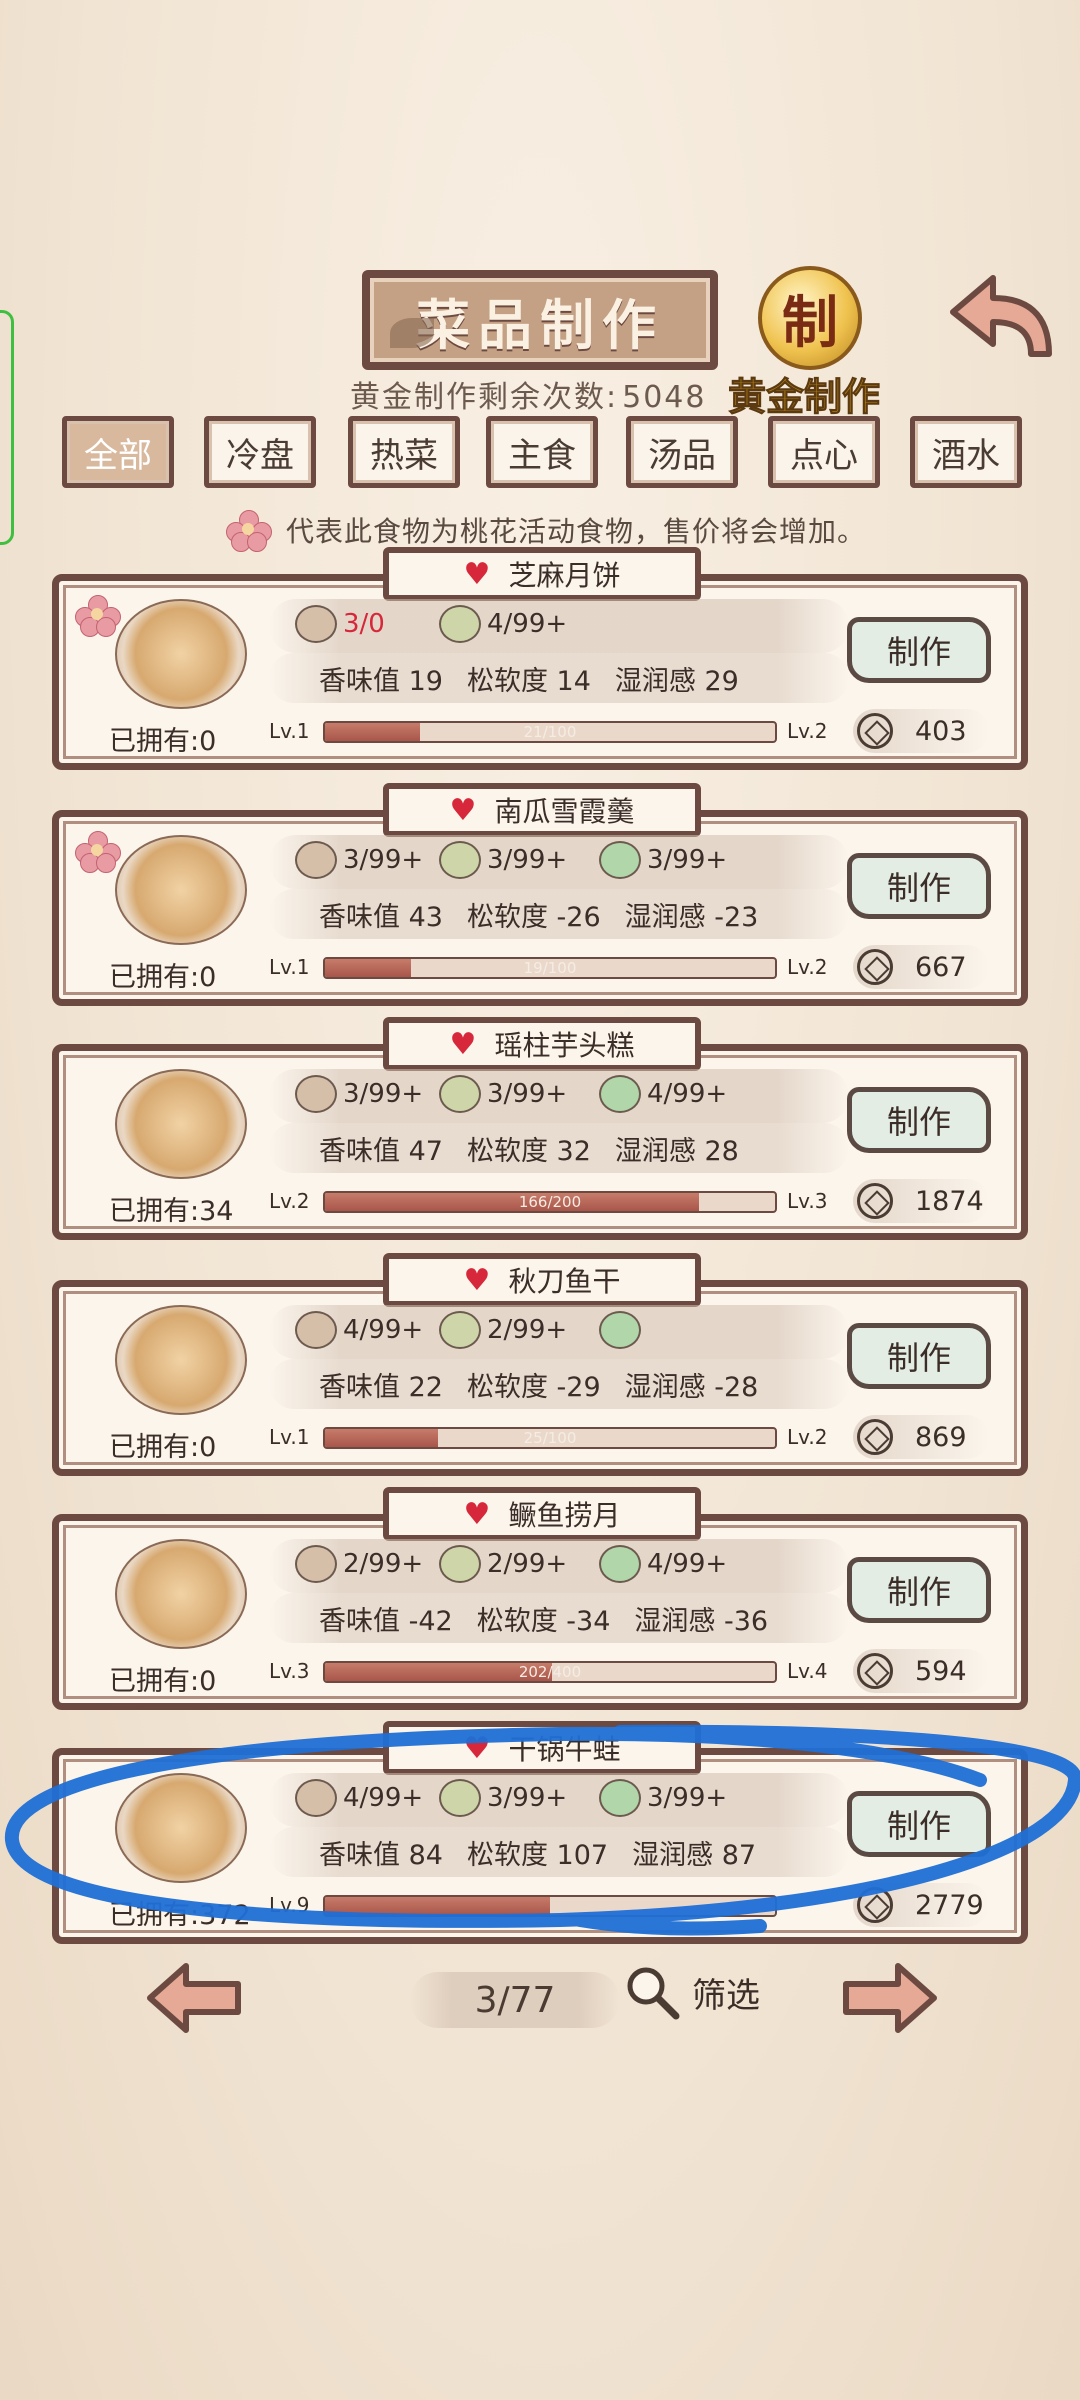 This screenshot has height=2400, width=1080. I want to click on moisture-value: -28, so click(736, 1387).